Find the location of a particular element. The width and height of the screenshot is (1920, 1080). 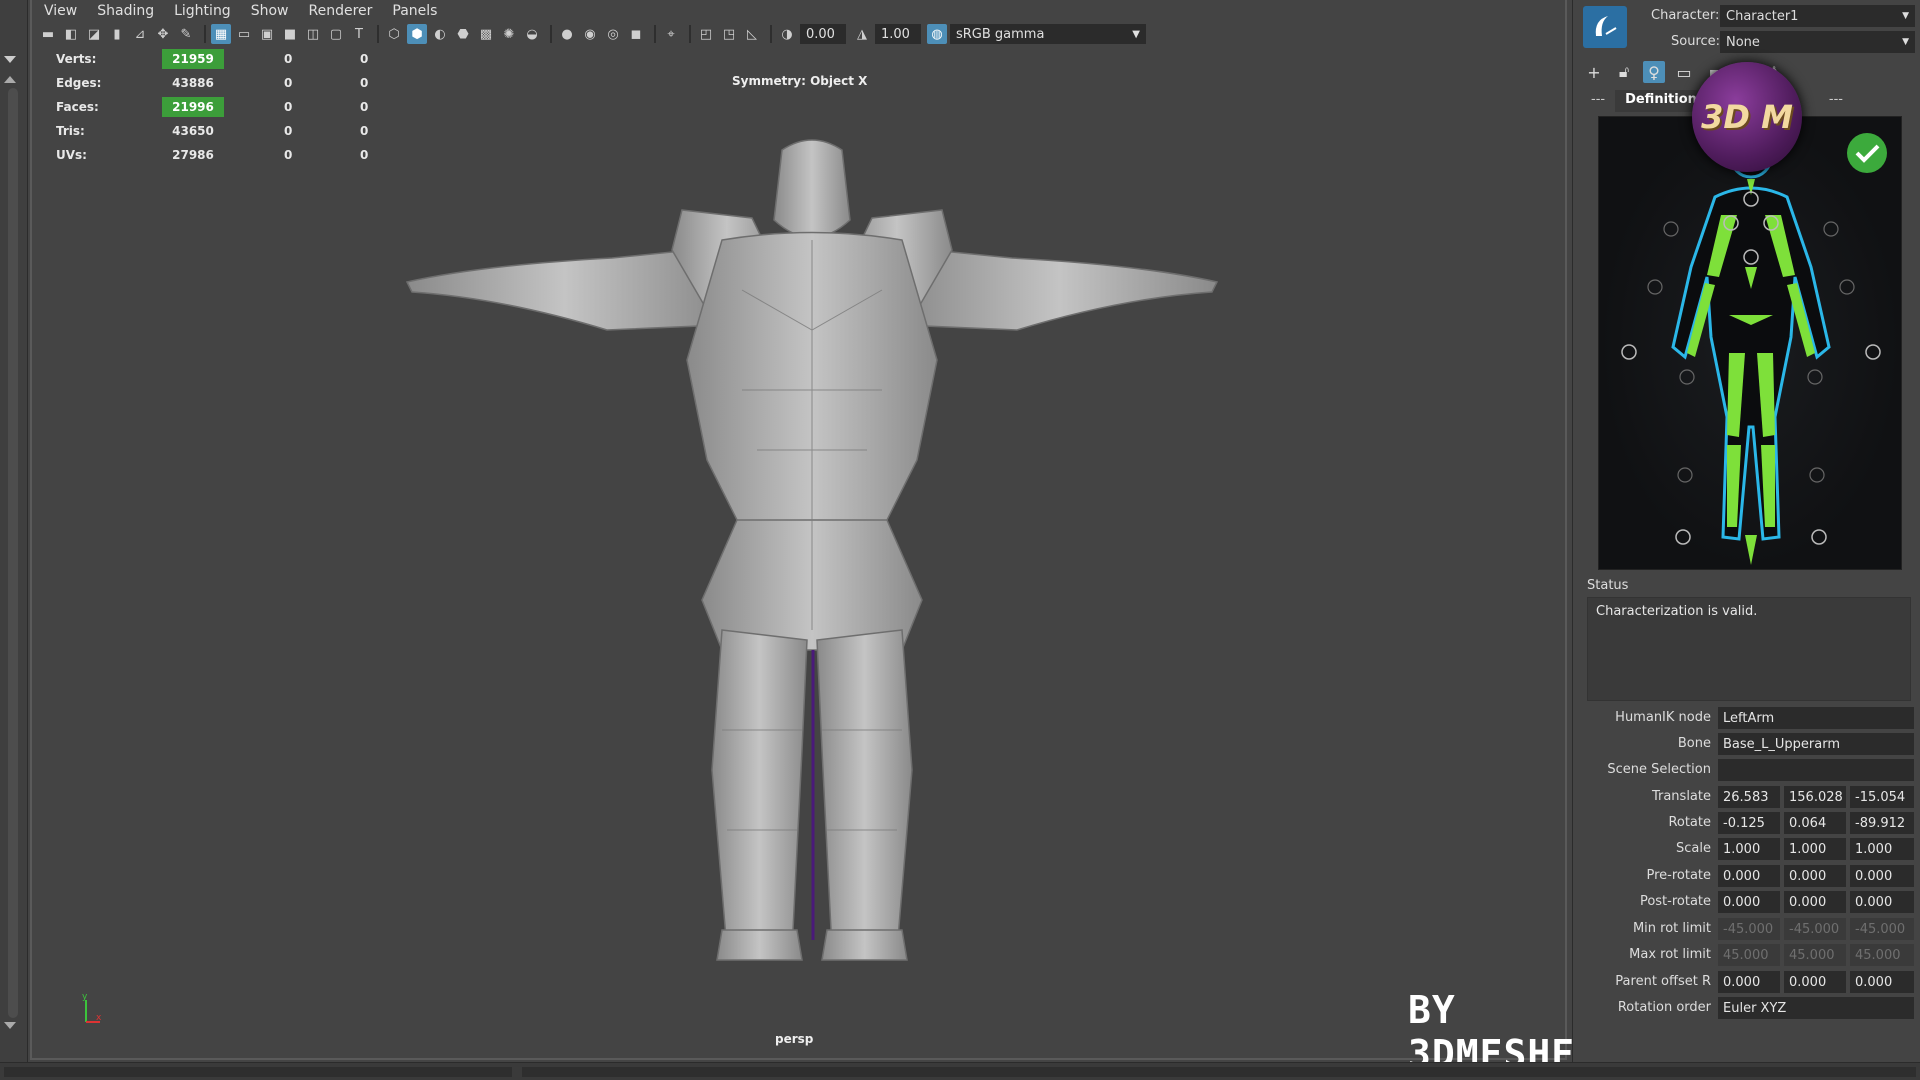

textured-icon: ⬣ is located at coordinates (463, 34).